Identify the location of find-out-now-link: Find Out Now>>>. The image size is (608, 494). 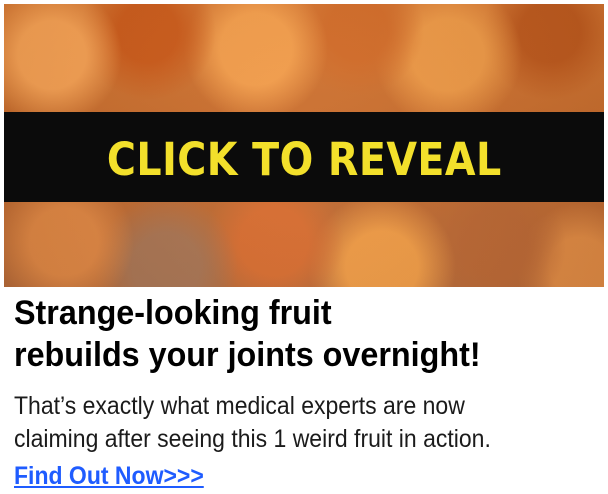
(109, 476).